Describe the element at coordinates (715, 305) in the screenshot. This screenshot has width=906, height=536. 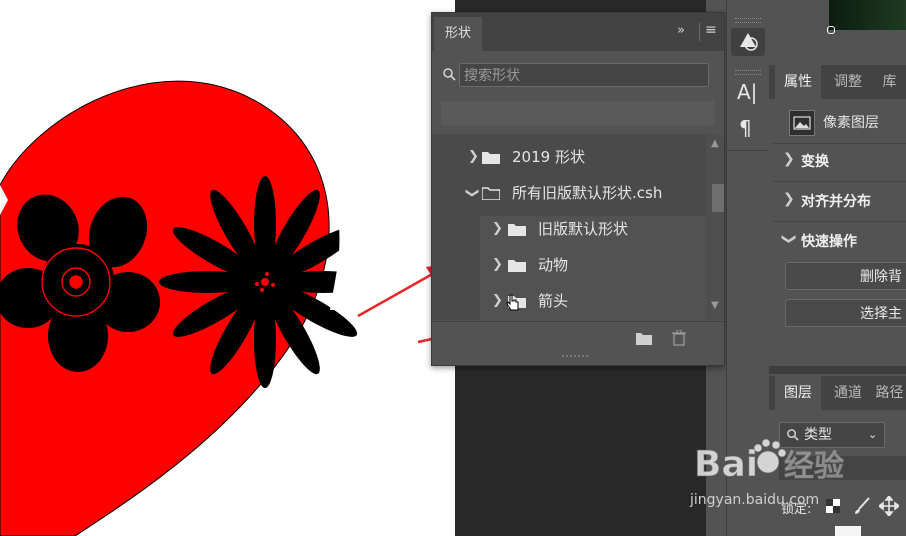
I see `scroll-down-icon: ▼` at that location.